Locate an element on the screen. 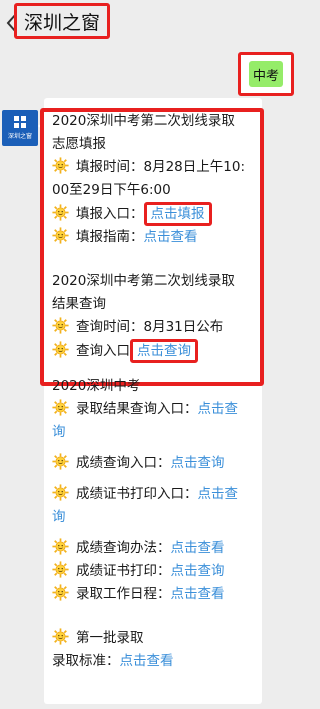 This screenshot has height=709, width=320. section3-title: 2020深圳中考 is located at coordinates (96, 386).